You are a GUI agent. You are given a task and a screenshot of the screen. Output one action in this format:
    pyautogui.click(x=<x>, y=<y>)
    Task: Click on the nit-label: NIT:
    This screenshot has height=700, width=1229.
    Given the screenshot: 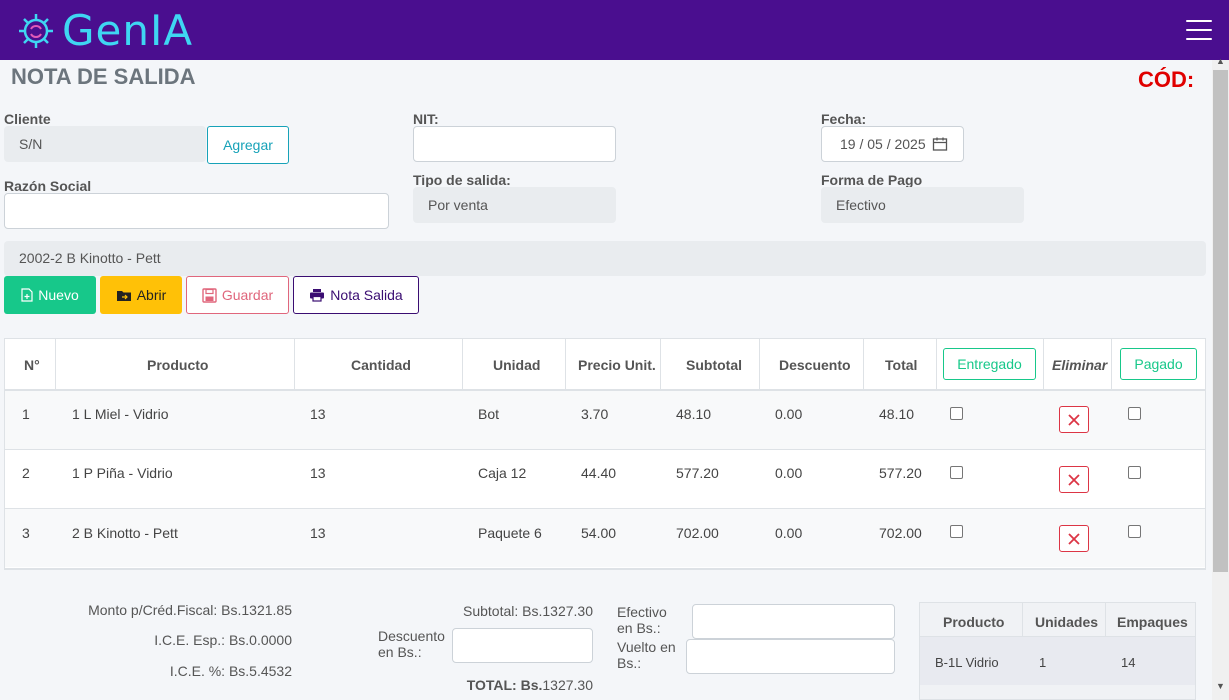 What is the action you would take?
    pyautogui.click(x=426, y=119)
    